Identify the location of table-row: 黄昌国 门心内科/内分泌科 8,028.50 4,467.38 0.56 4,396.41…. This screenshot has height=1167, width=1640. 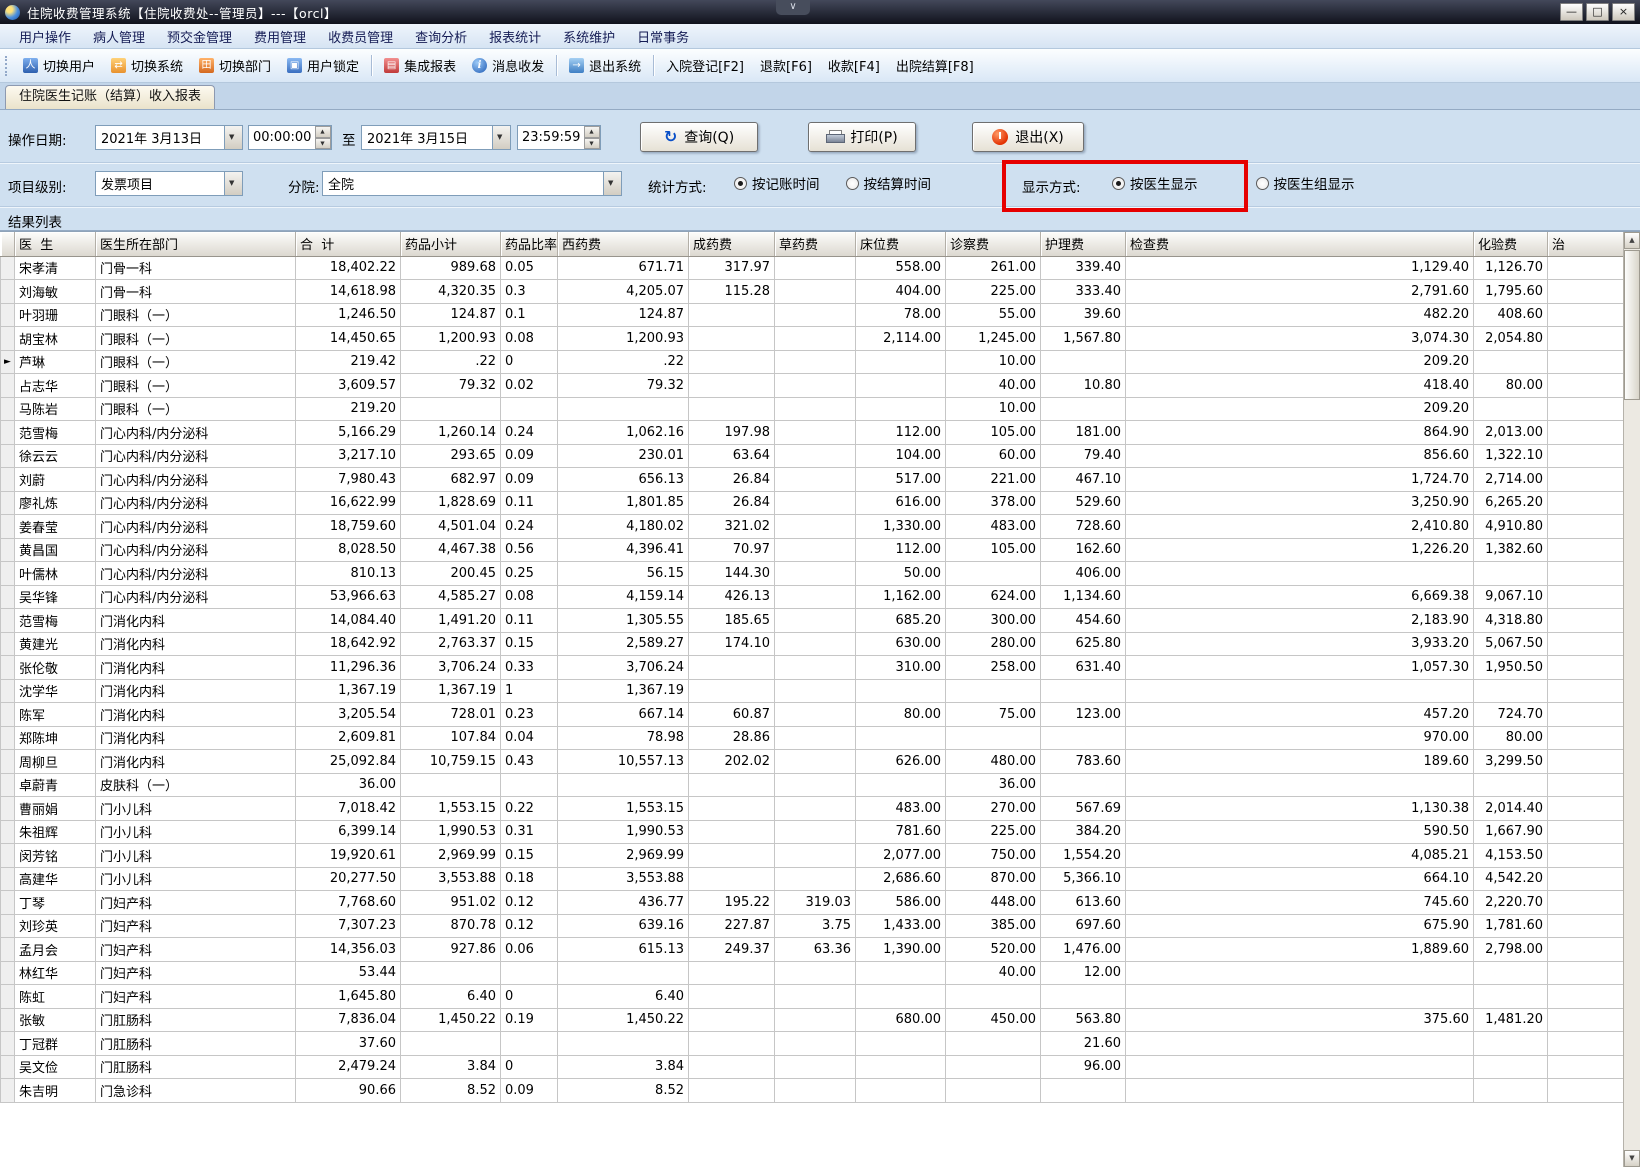
(812, 549).